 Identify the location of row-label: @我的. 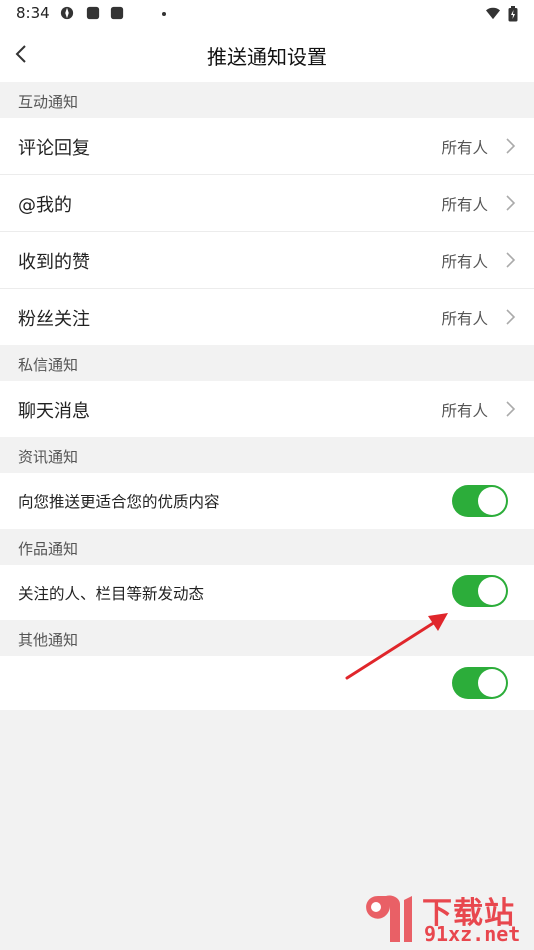
(45, 205).